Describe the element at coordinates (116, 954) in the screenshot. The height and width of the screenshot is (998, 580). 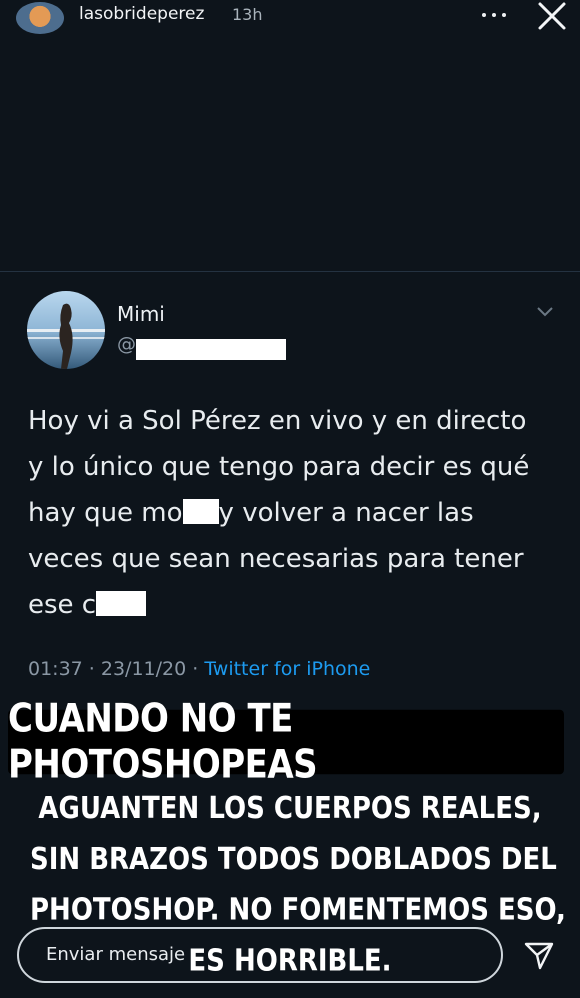
I see `message-placeholder: Enviar mensaje` at that location.